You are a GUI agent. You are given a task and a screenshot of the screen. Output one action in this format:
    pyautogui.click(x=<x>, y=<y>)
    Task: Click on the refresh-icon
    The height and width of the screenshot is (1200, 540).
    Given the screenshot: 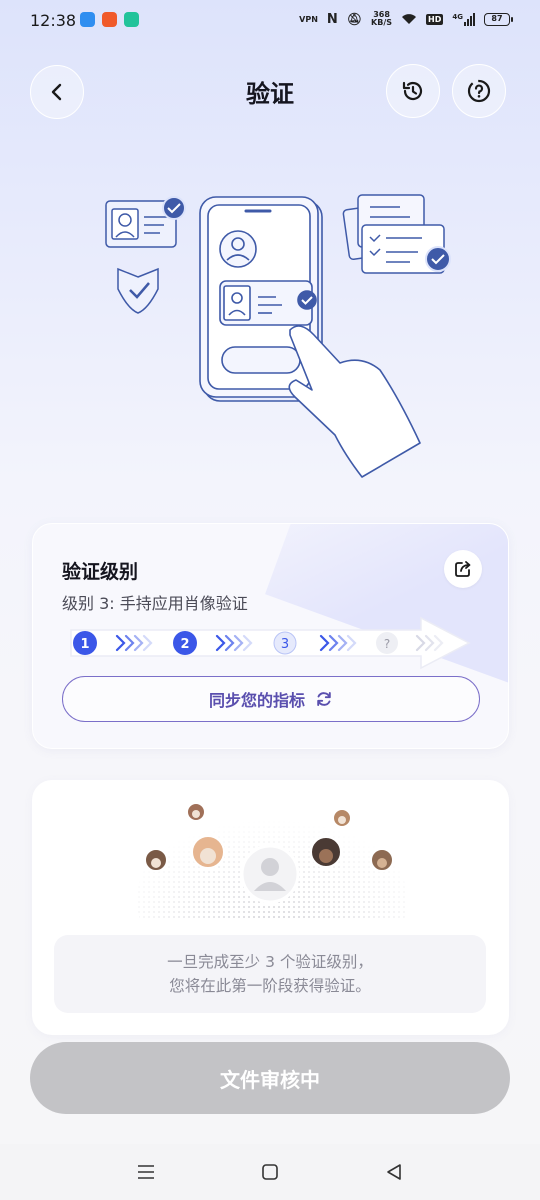 What is the action you would take?
    pyautogui.click(x=324, y=699)
    